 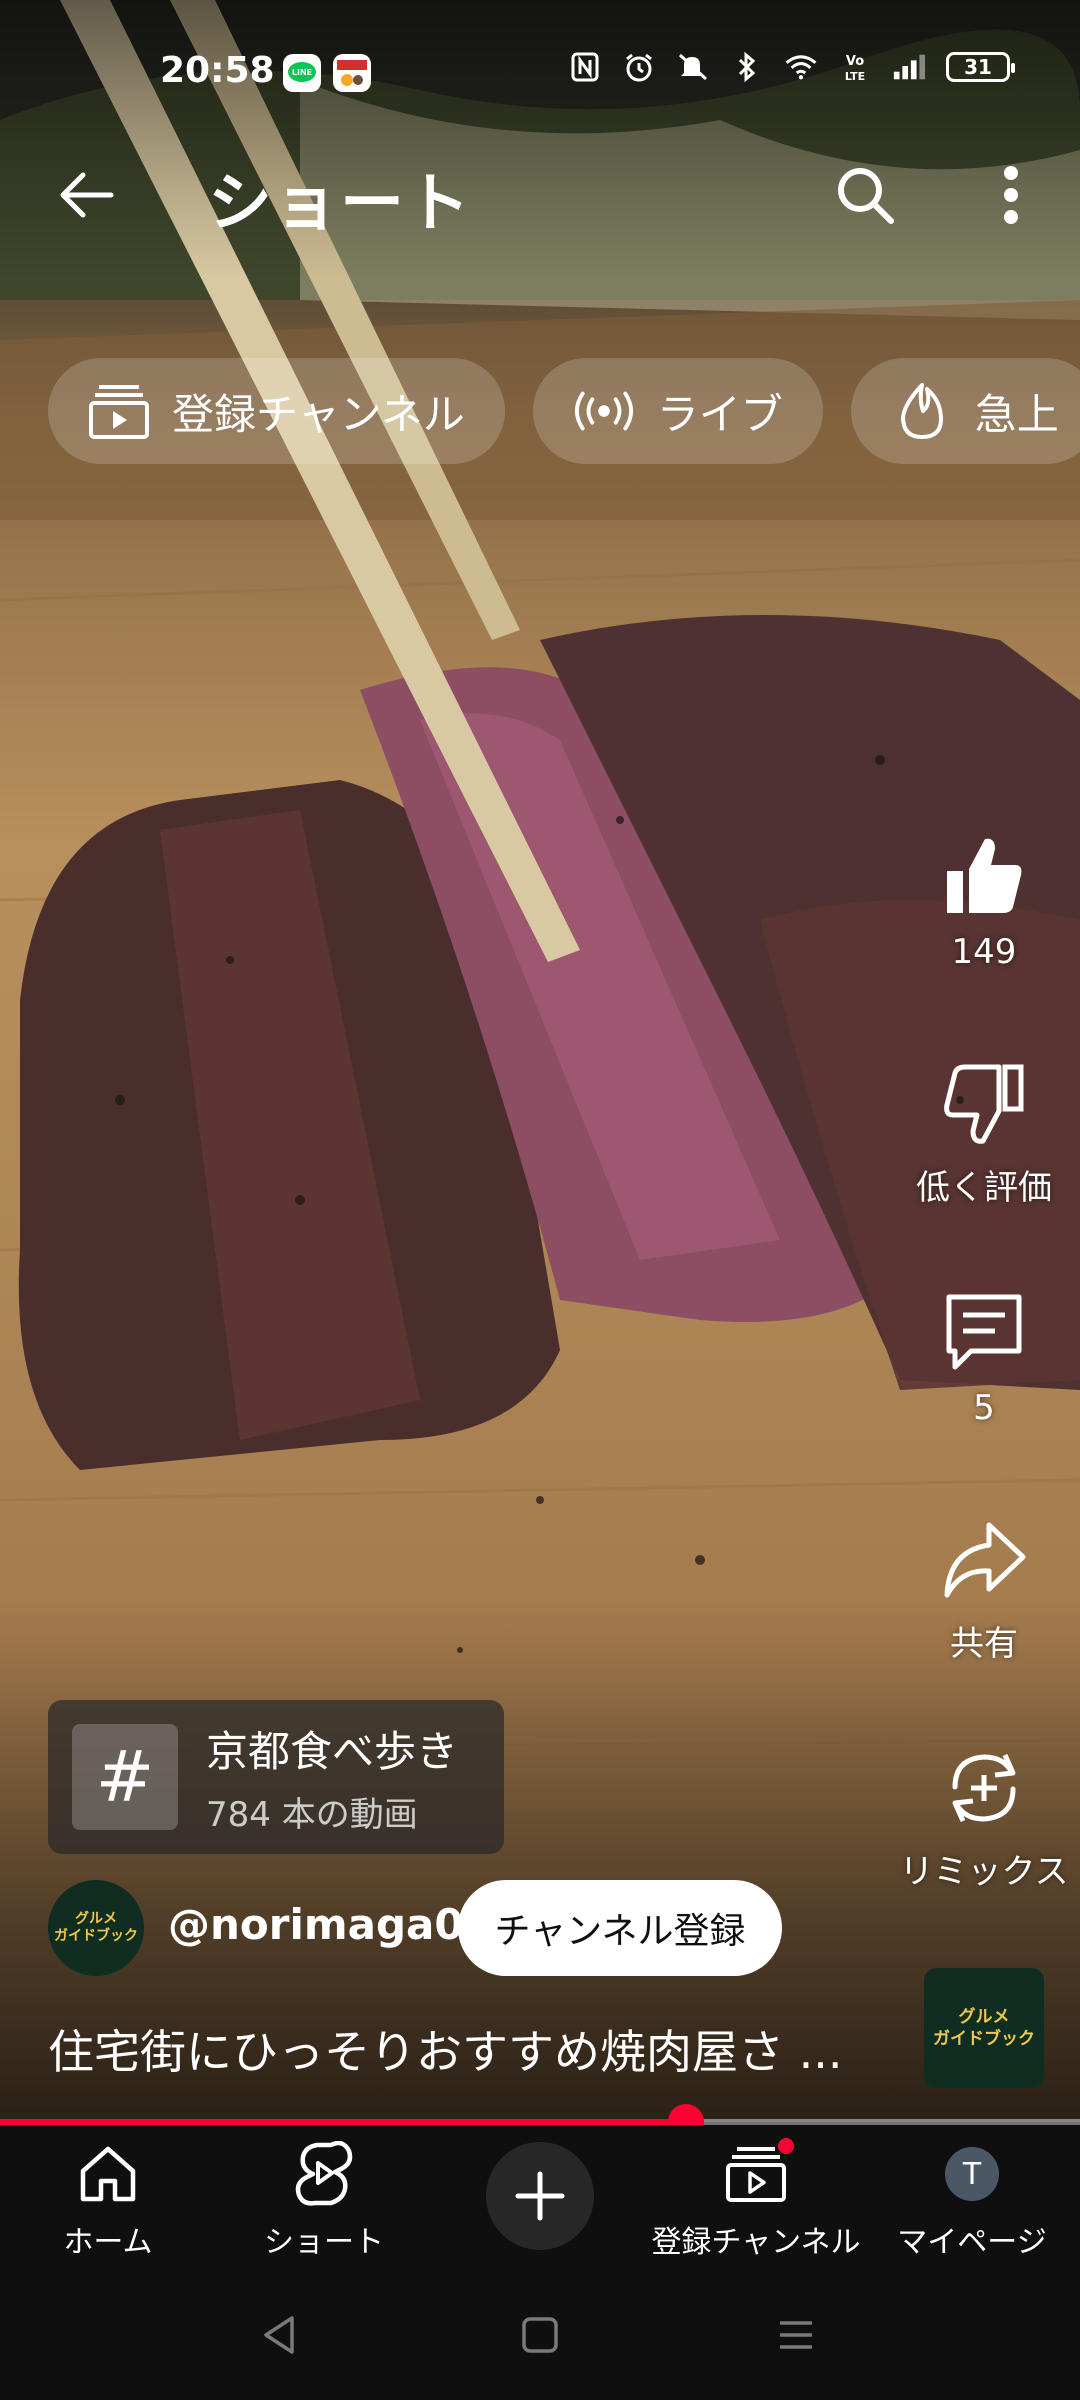 I want to click on svg-text: Vo, so click(x=855, y=61).